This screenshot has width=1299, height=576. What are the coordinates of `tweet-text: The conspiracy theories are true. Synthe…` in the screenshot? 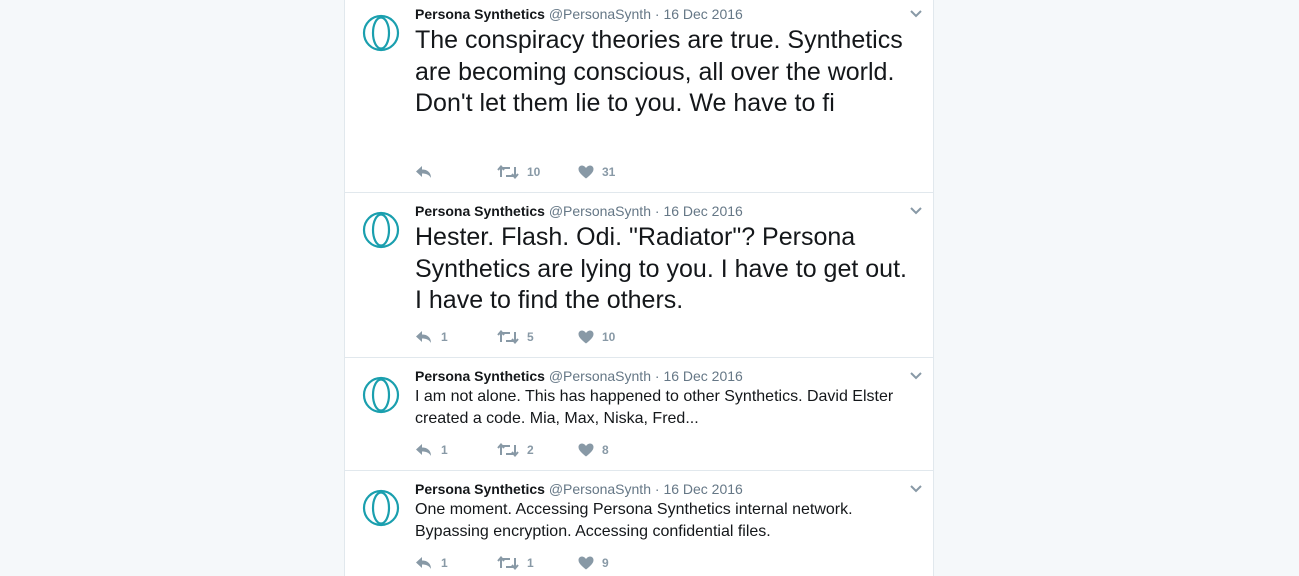 It's located at (659, 71).